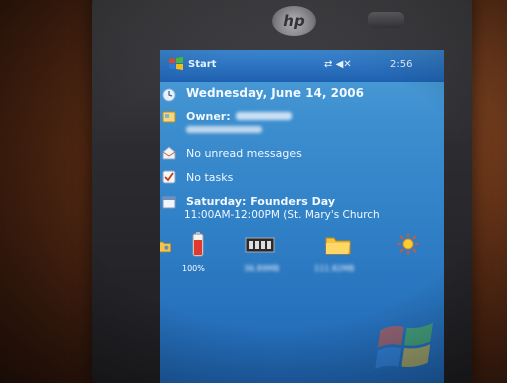 Image resolution: width=507 pixels, height=383 pixels. Describe the element at coordinates (344, 64) in the screenshot. I see `volume-icon: ◀✕` at that location.